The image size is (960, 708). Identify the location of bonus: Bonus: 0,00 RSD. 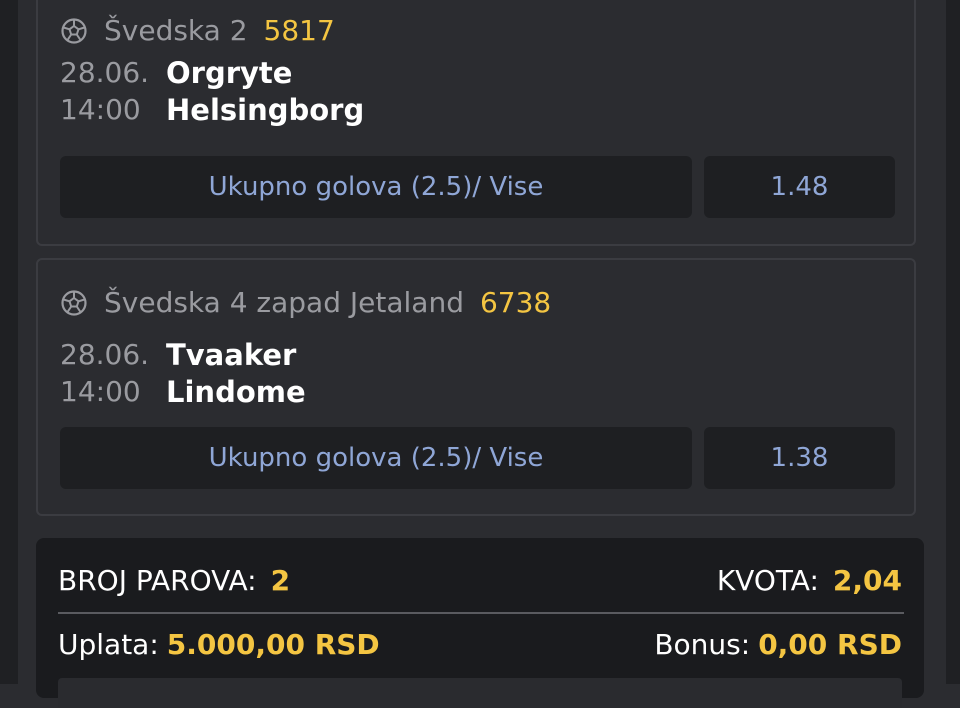
(778, 644).